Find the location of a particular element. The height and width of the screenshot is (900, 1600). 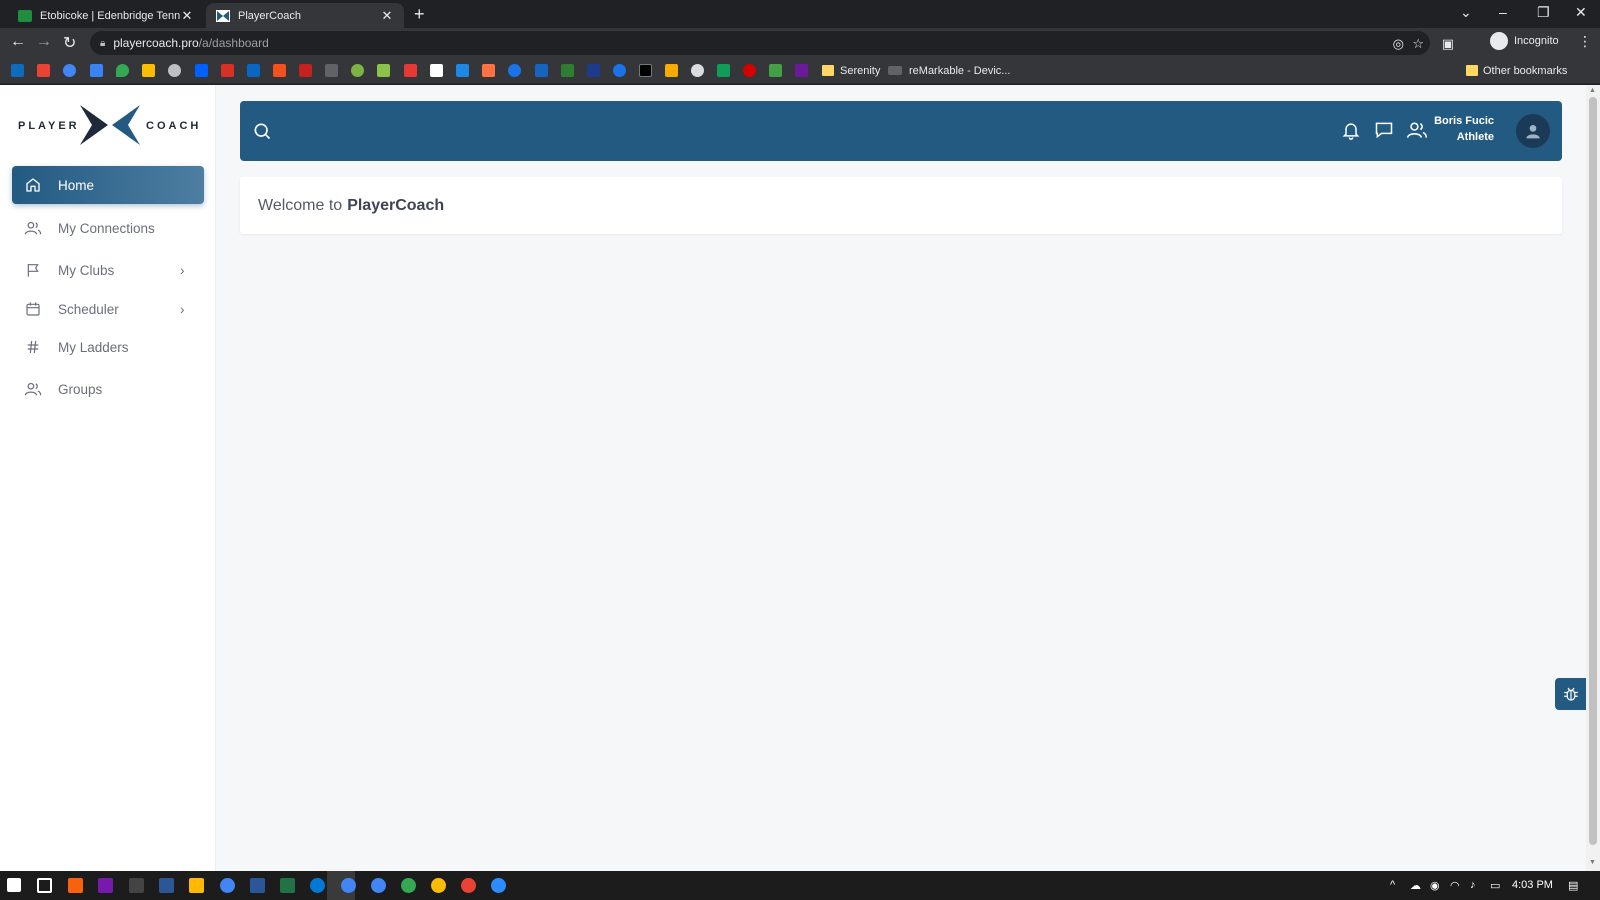

sidebar-item-my-connections: My Connections is located at coordinates (108, 228).